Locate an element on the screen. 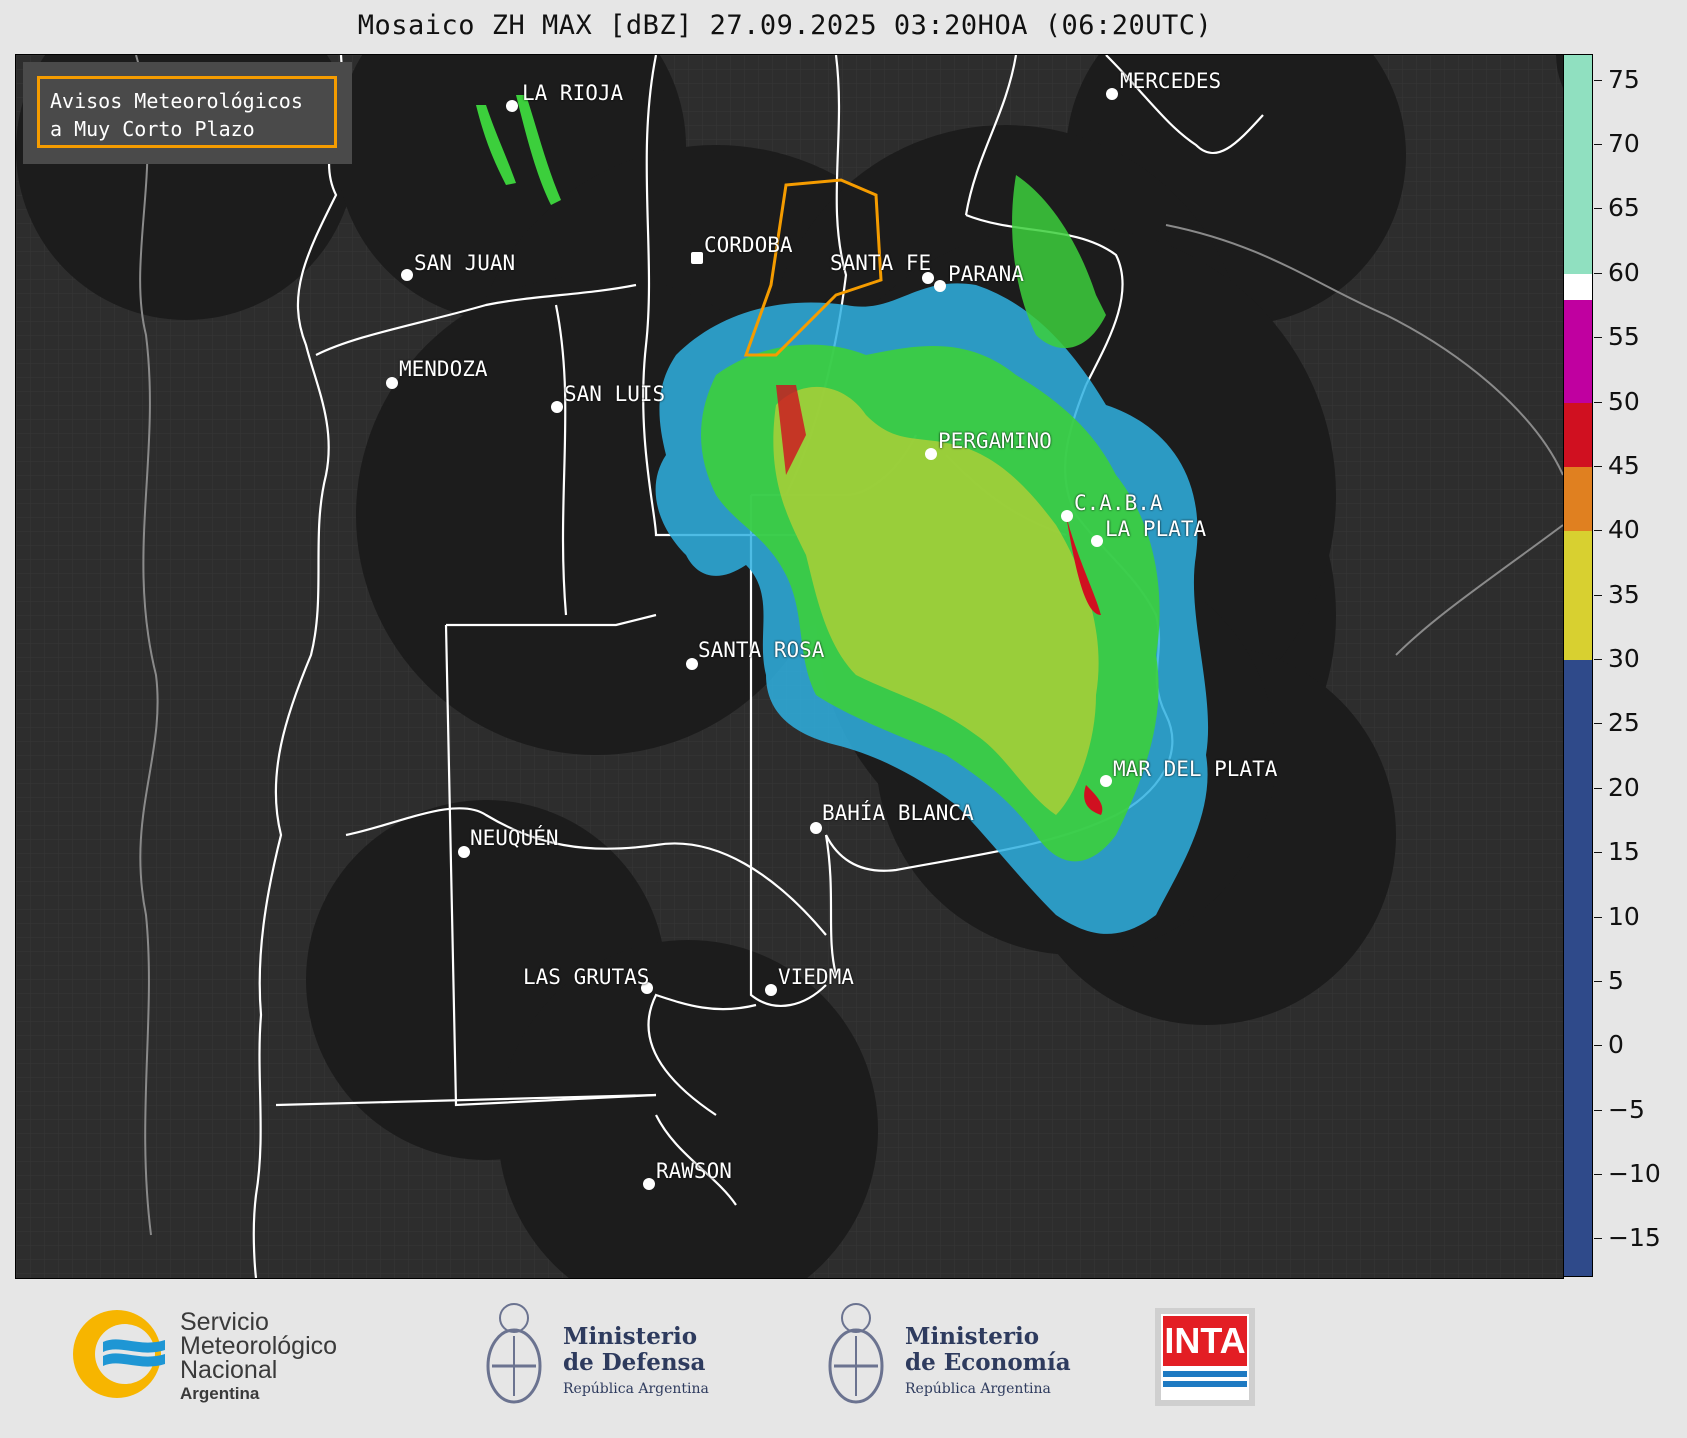 The width and height of the screenshot is (1687, 1438). colorbar is located at coordinates (1578, 665).